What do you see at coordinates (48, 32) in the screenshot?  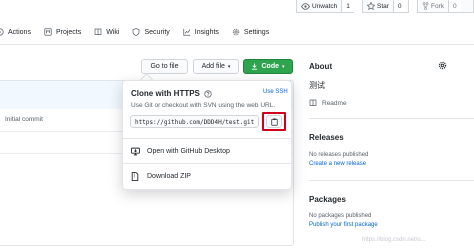 I see `project-board-icon` at bounding box center [48, 32].